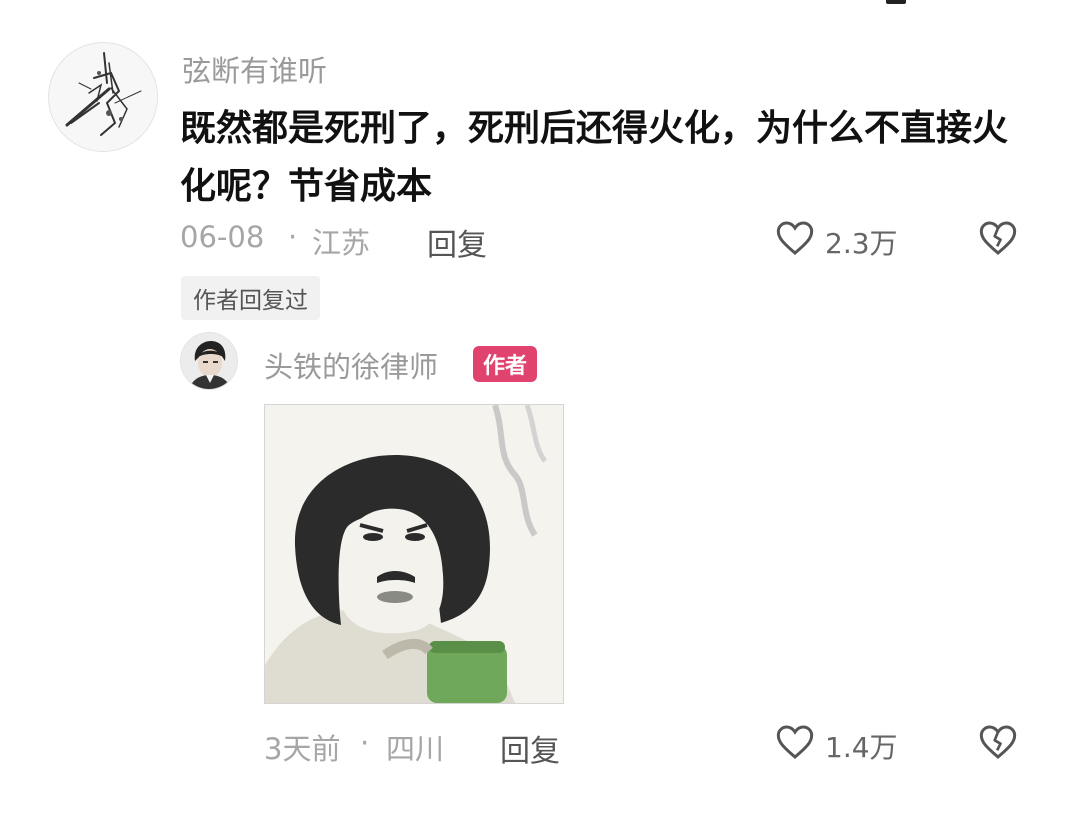  Describe the element at coordinates (341, 243) in the screenshot. I see `comment-location: 江苏` at that location.